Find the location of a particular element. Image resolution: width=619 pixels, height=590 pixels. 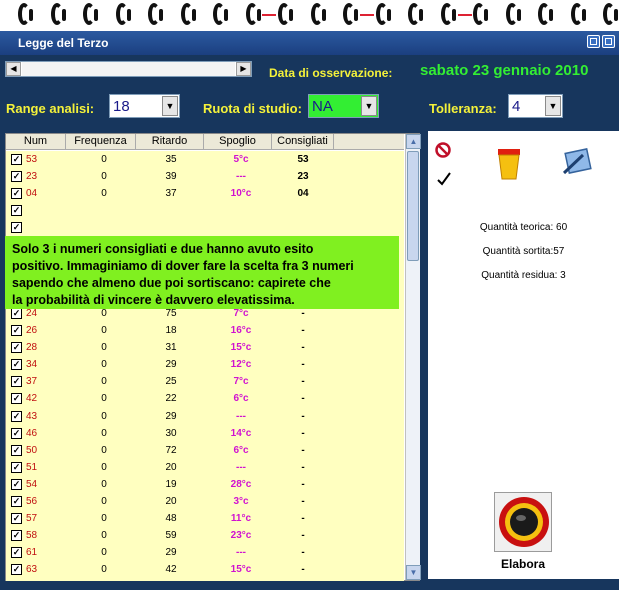

scroll-left-icon: ◀ is located at coordinates (13, 69).